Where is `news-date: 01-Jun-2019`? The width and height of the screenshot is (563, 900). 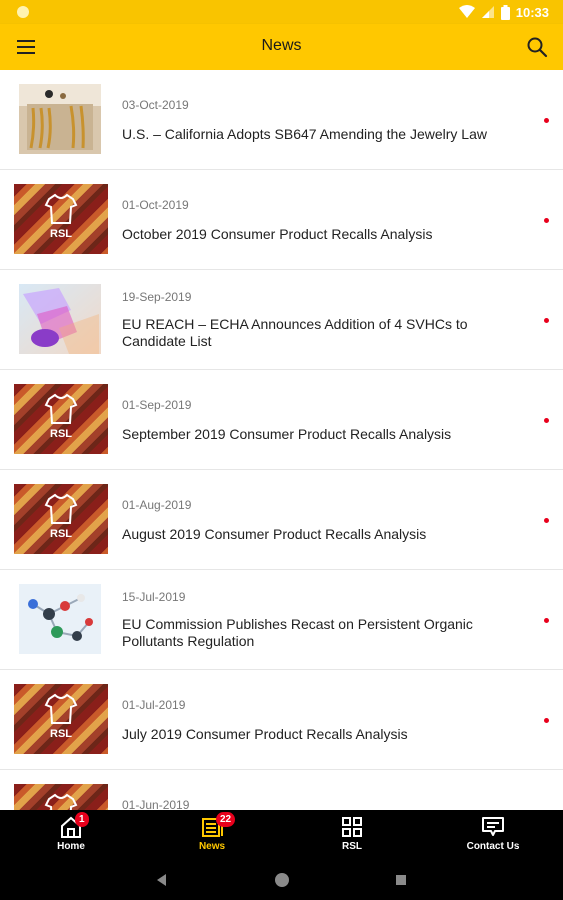
news-date: 01-Jun-2019 is located at coordinates (156, 804).